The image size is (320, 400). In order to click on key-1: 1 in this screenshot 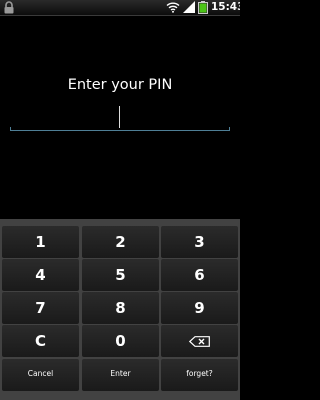, I will do `click(40, 242)`.